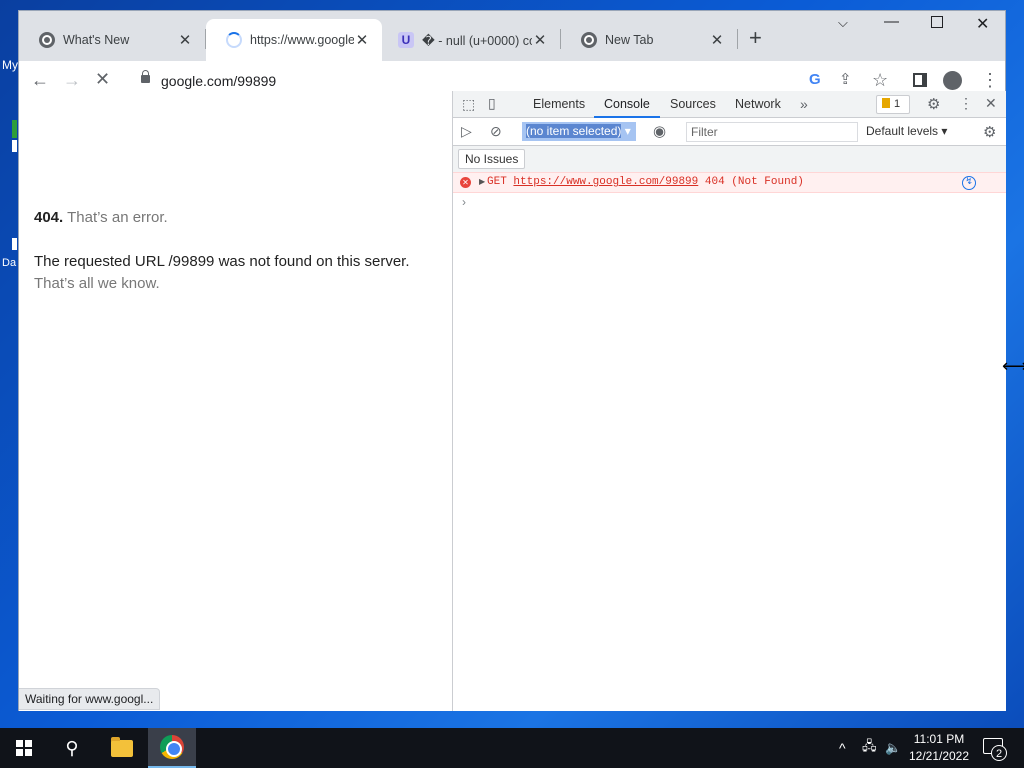 This screenshot has height=768, width=1024. What do you see at coordinates (218, 81) in the screenshot?
I see `address-text: google.com/99899` at bounding box center [218, 81].